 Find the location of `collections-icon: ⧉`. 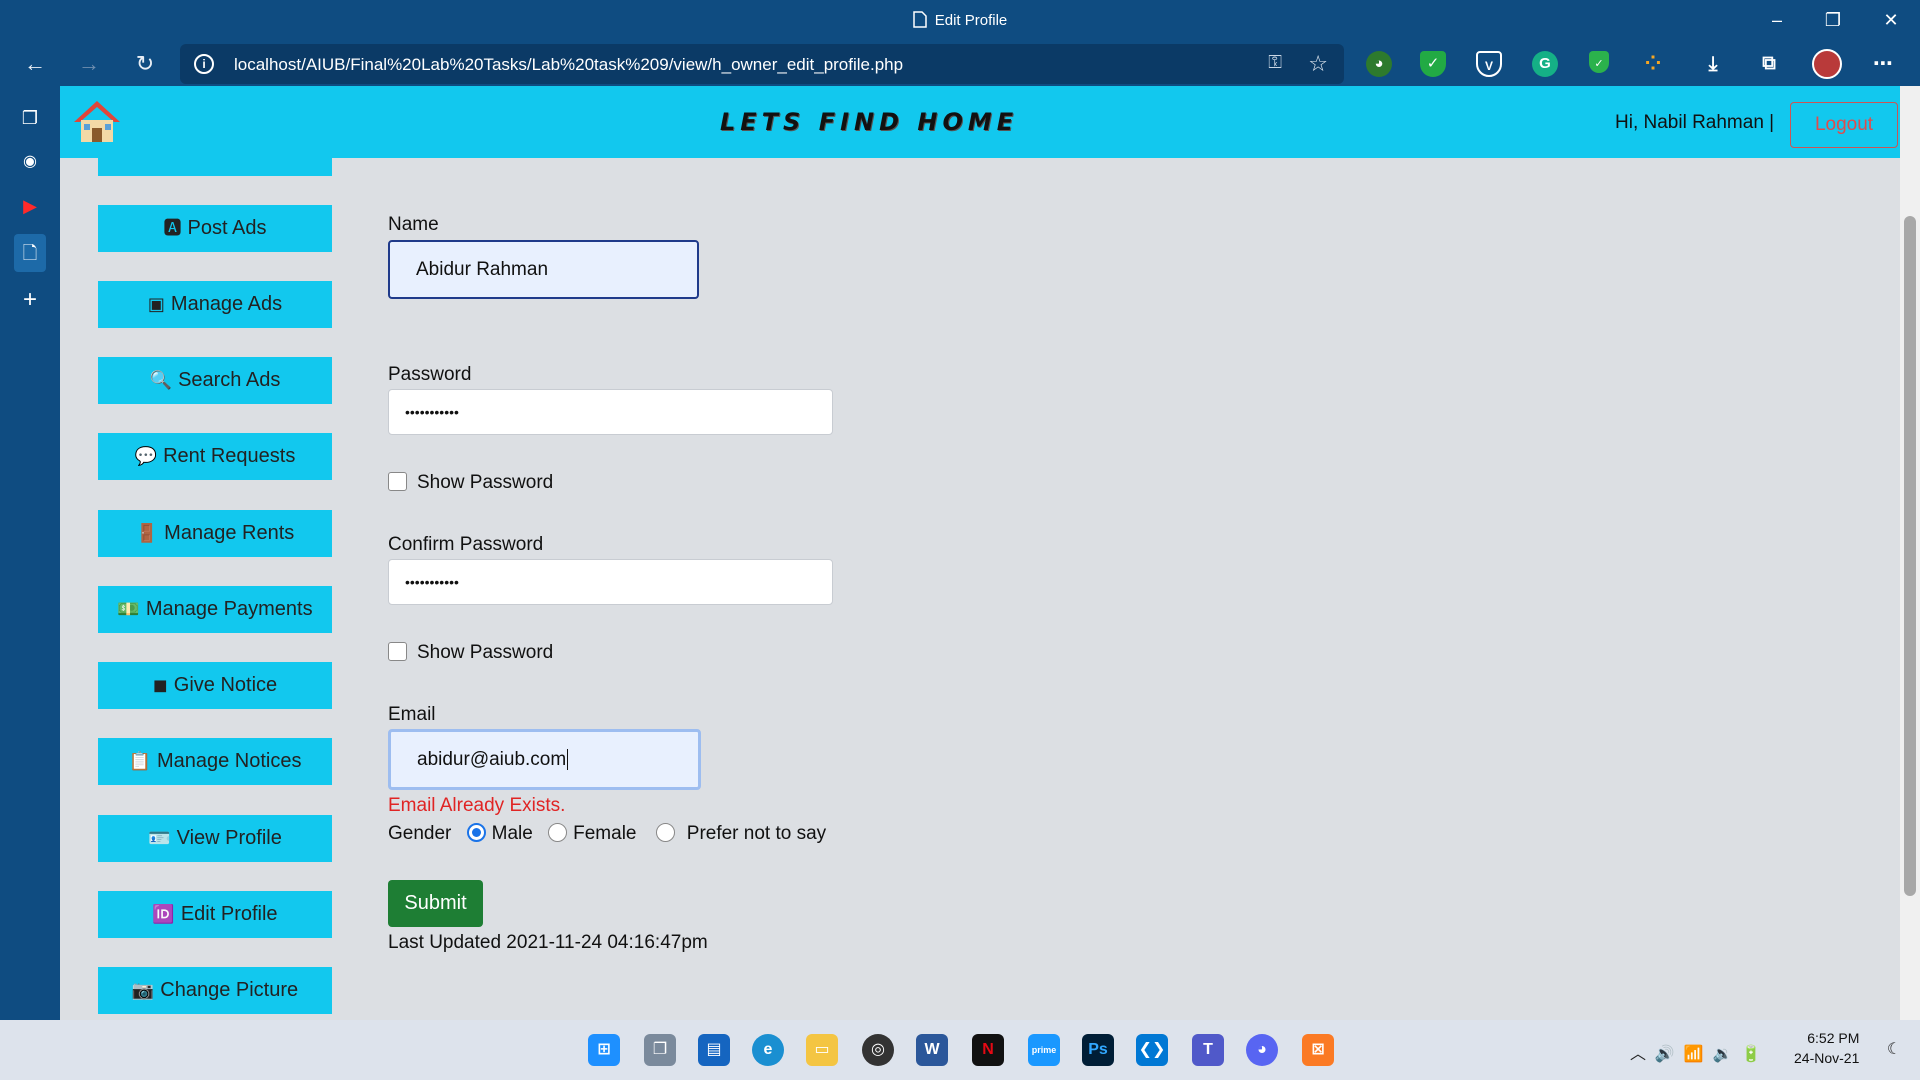

collections-icon: ⧉ is located at coordinates (1769, 64).